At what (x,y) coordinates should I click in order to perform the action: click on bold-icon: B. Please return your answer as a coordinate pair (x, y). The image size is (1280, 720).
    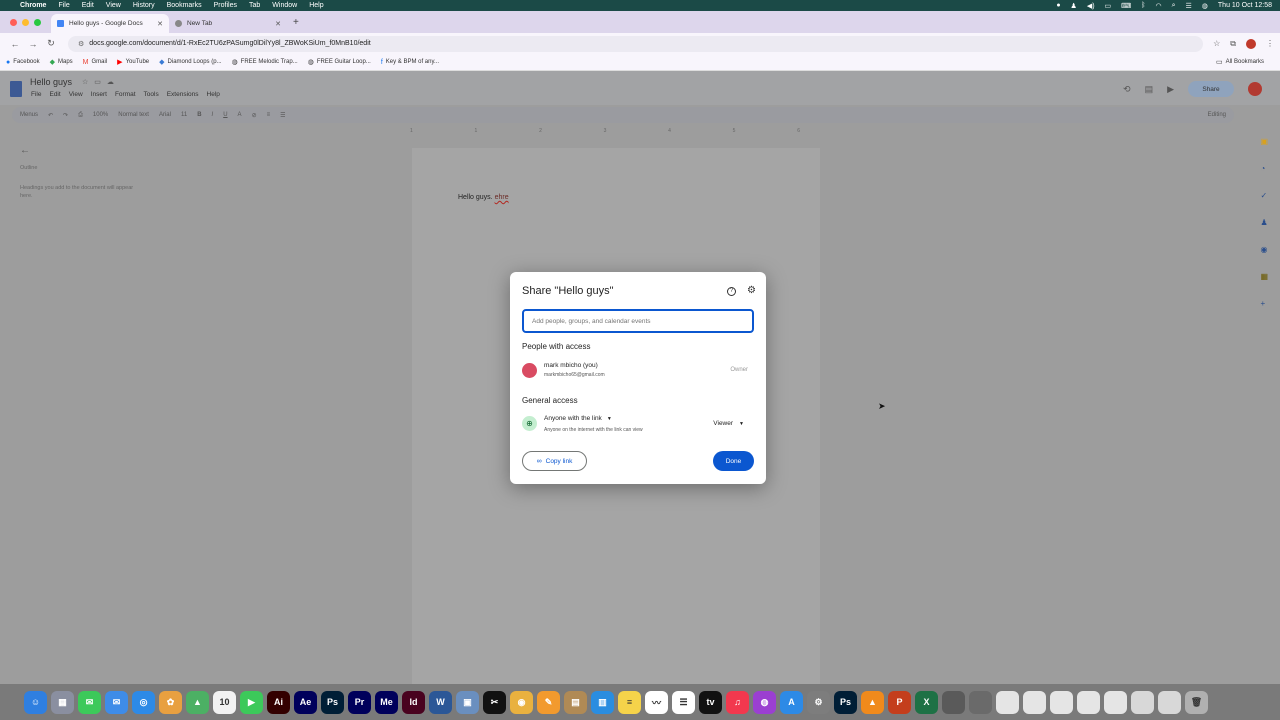
    Looking at the image, I should click on (199, 115).